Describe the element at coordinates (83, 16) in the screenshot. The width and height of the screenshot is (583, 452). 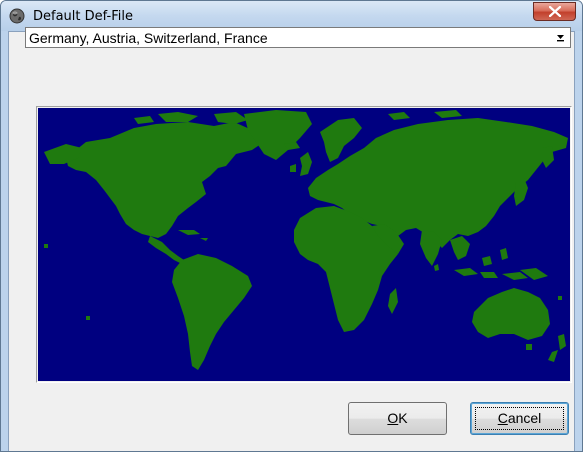
I see `window-title: Default Def-File` at that location.